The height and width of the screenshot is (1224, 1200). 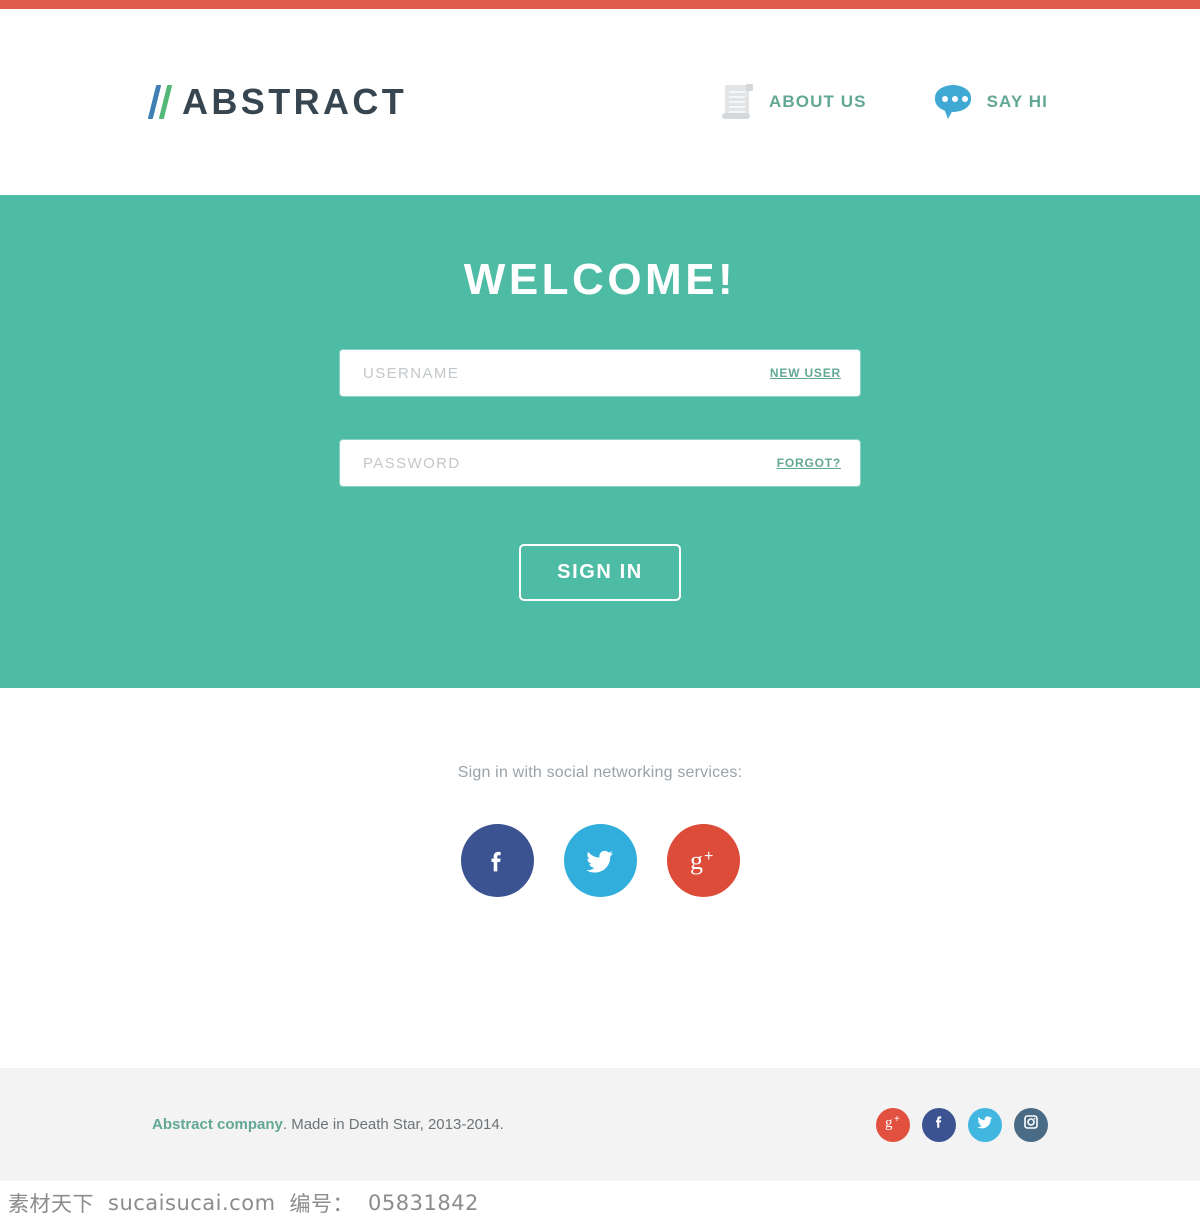 I want to click on username-field-wrapper: NEW USER, so click(x=600, y=373).